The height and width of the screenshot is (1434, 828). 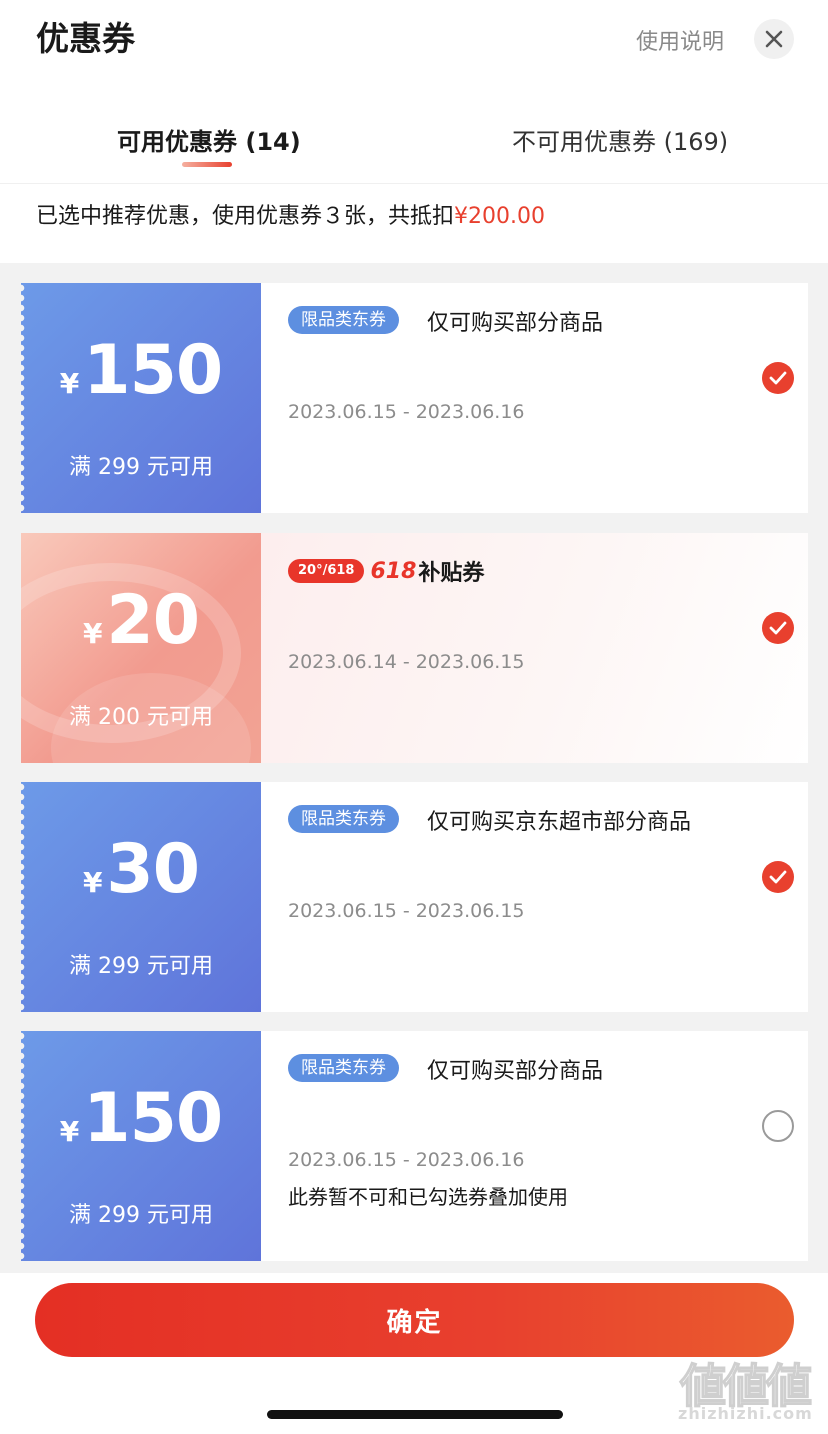 I want to click on selection-summary: 已选中推荐优惠，使用优惠券３张，共抵扣¥200.00, so click(x=290, y=214).